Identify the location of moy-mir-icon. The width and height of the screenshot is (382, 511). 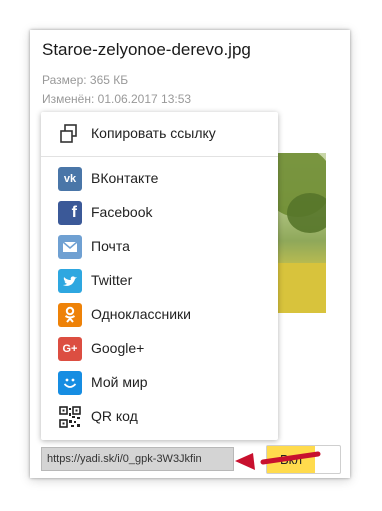
(70, 383).